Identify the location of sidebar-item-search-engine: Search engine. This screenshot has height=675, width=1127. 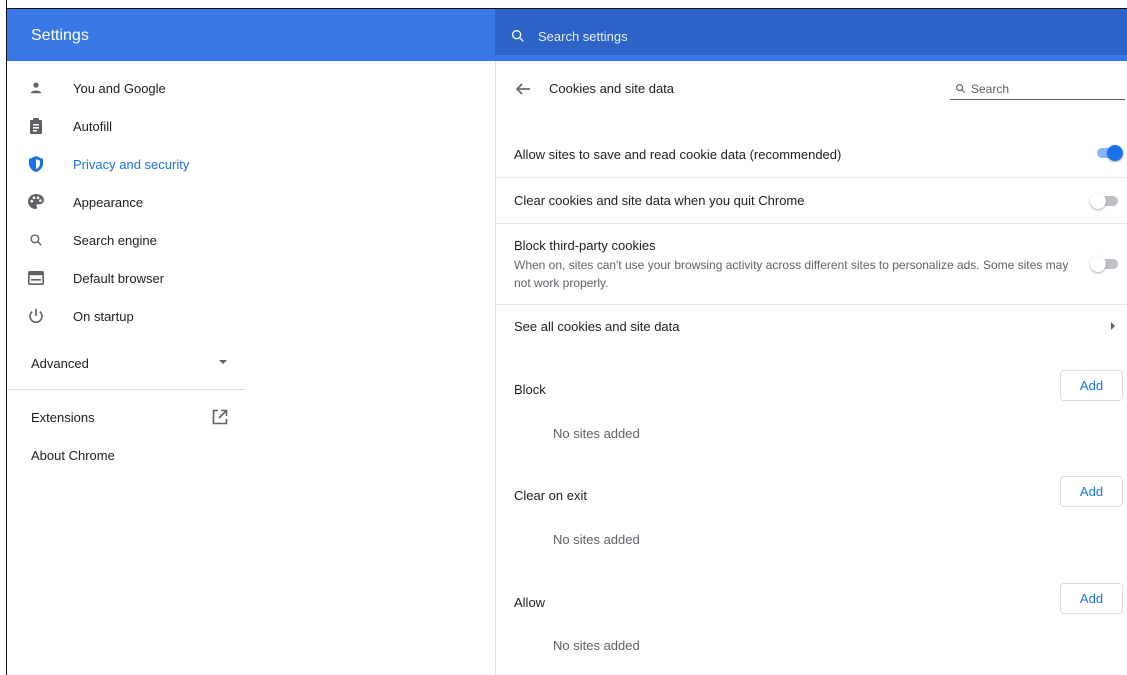
(127, 240).